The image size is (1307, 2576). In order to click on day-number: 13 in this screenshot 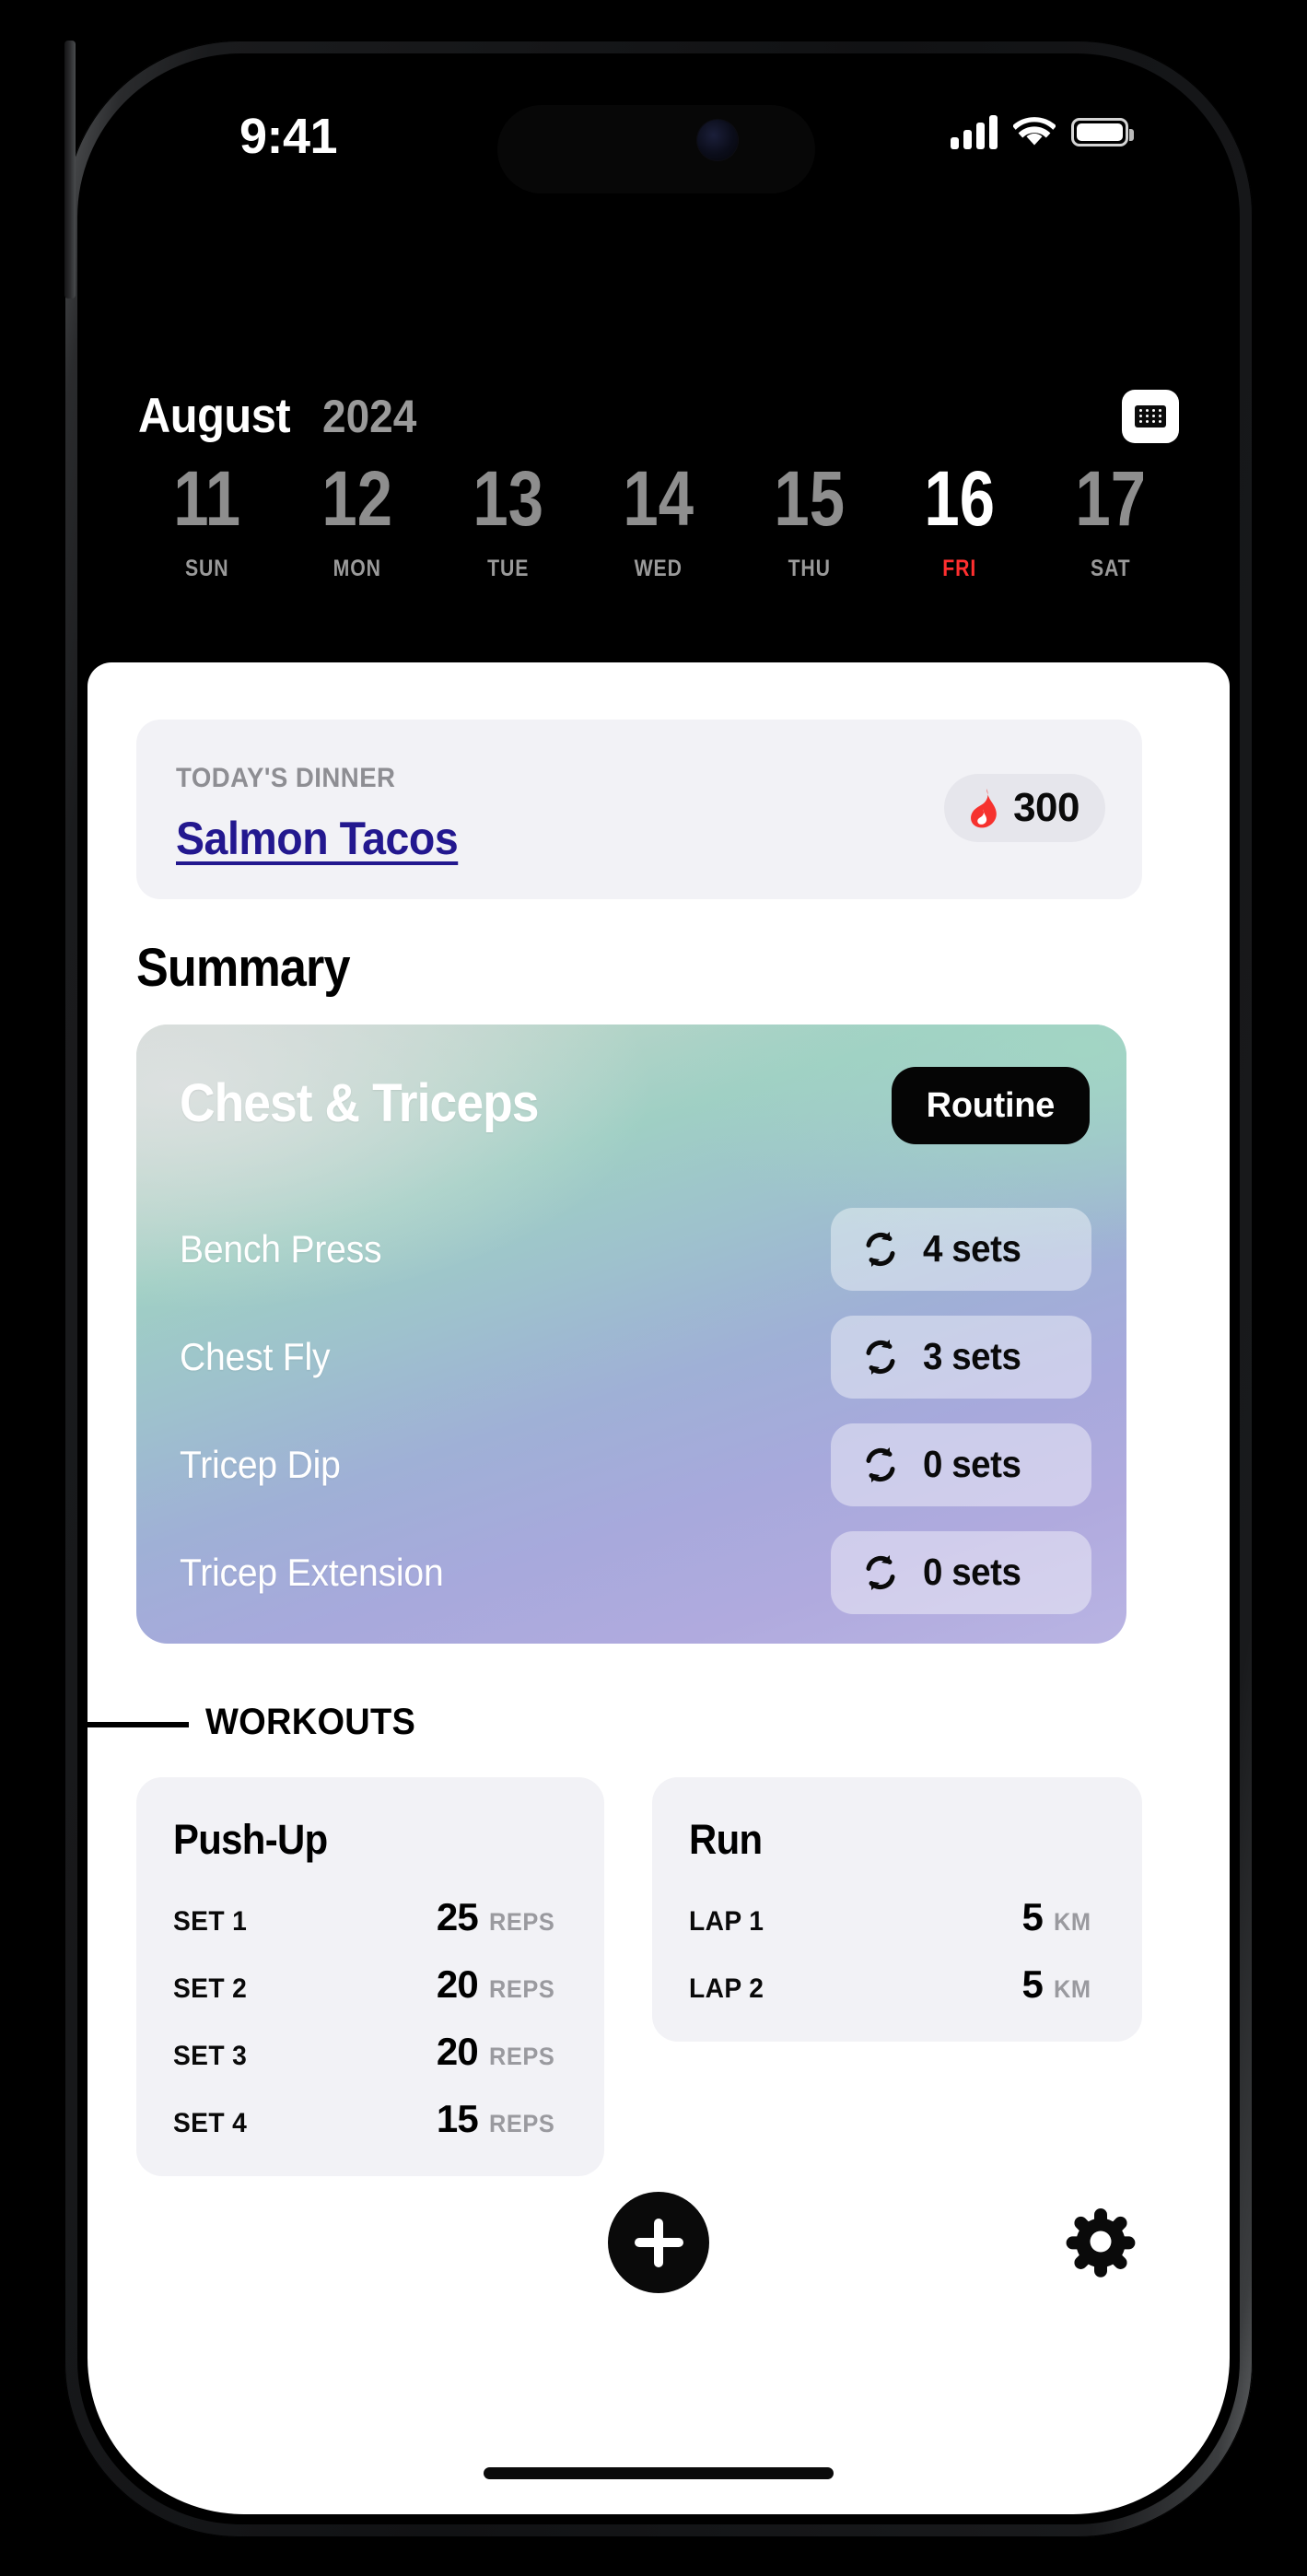, I will do `click(508, 498)`.